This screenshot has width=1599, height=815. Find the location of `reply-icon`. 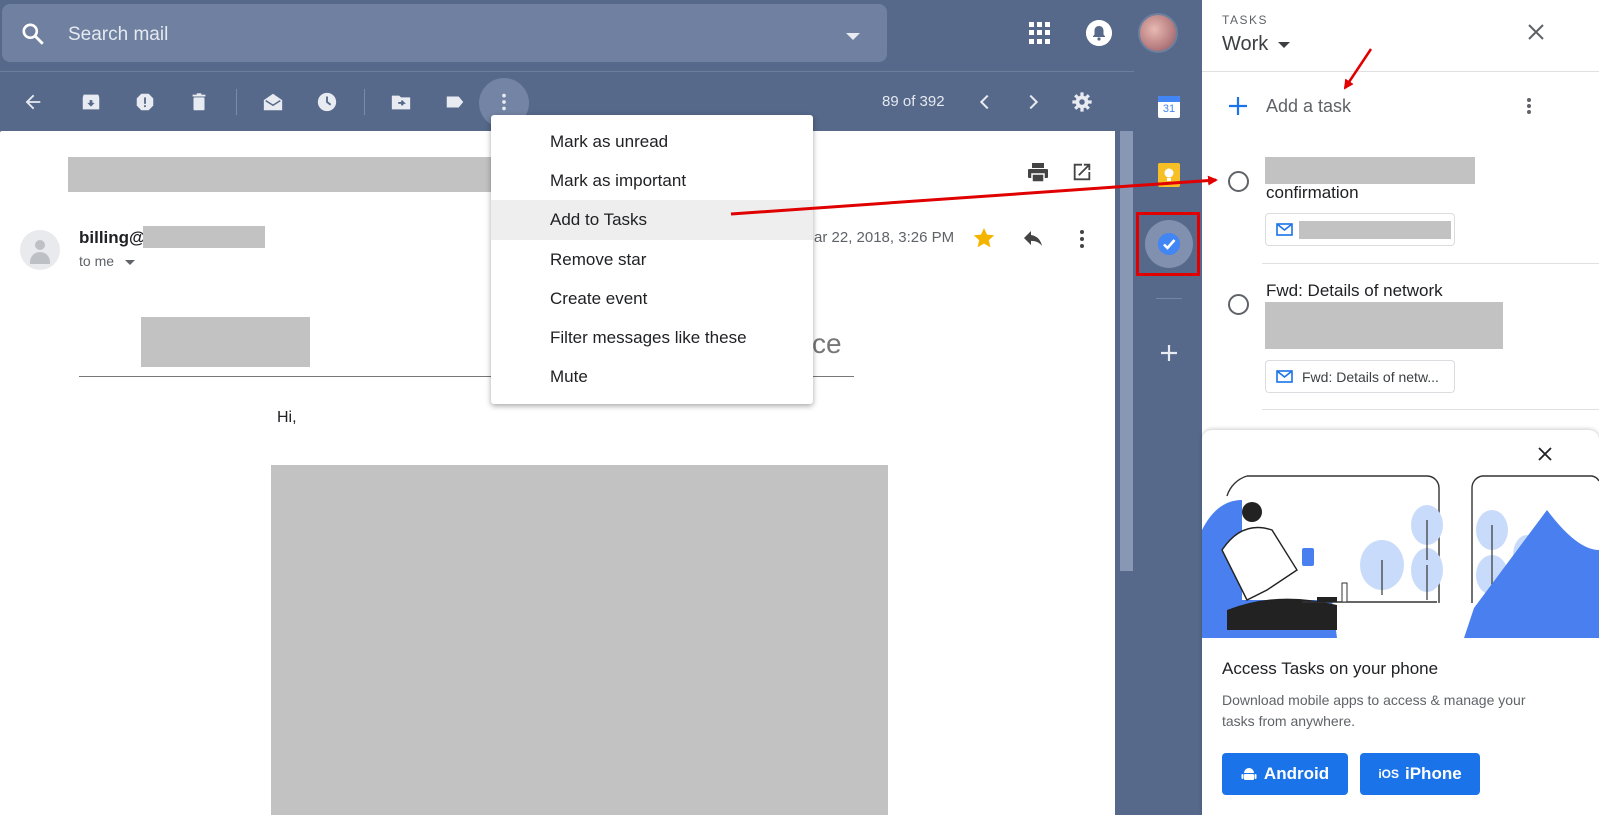

reply-icon is located at coordinates (1033, 238).